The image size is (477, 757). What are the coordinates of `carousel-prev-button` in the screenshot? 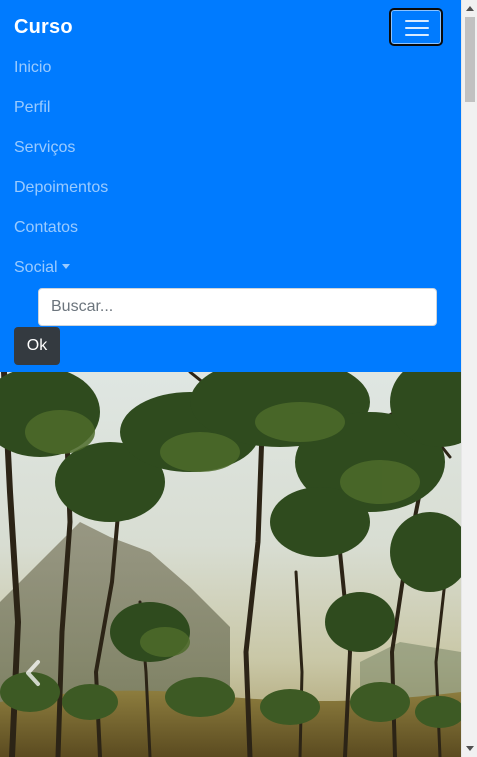 It's located at (33, 673).